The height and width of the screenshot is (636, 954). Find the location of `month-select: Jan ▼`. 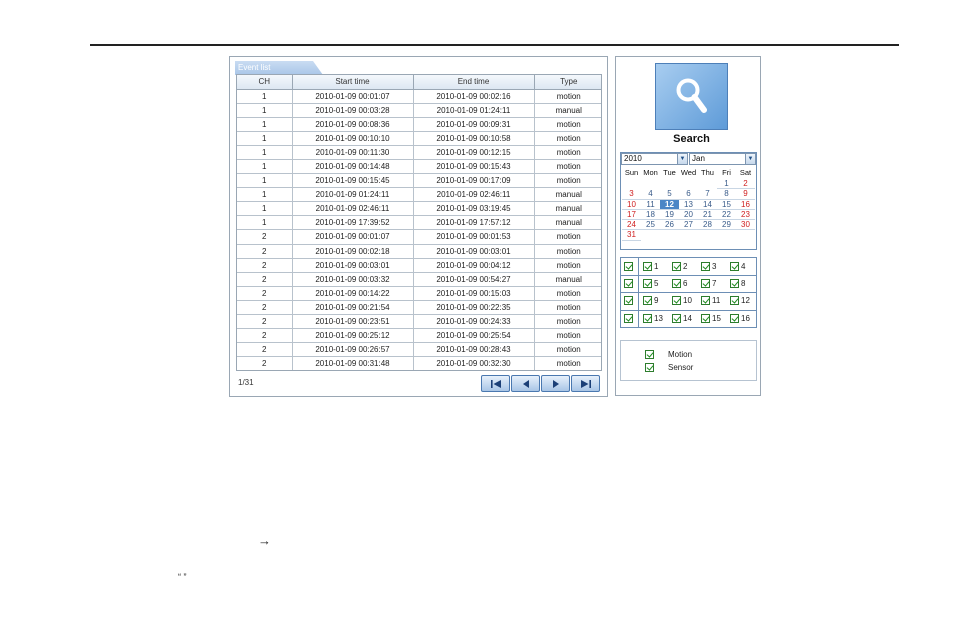

month-select: Jan ▼ is located at coordinates (722, 159).